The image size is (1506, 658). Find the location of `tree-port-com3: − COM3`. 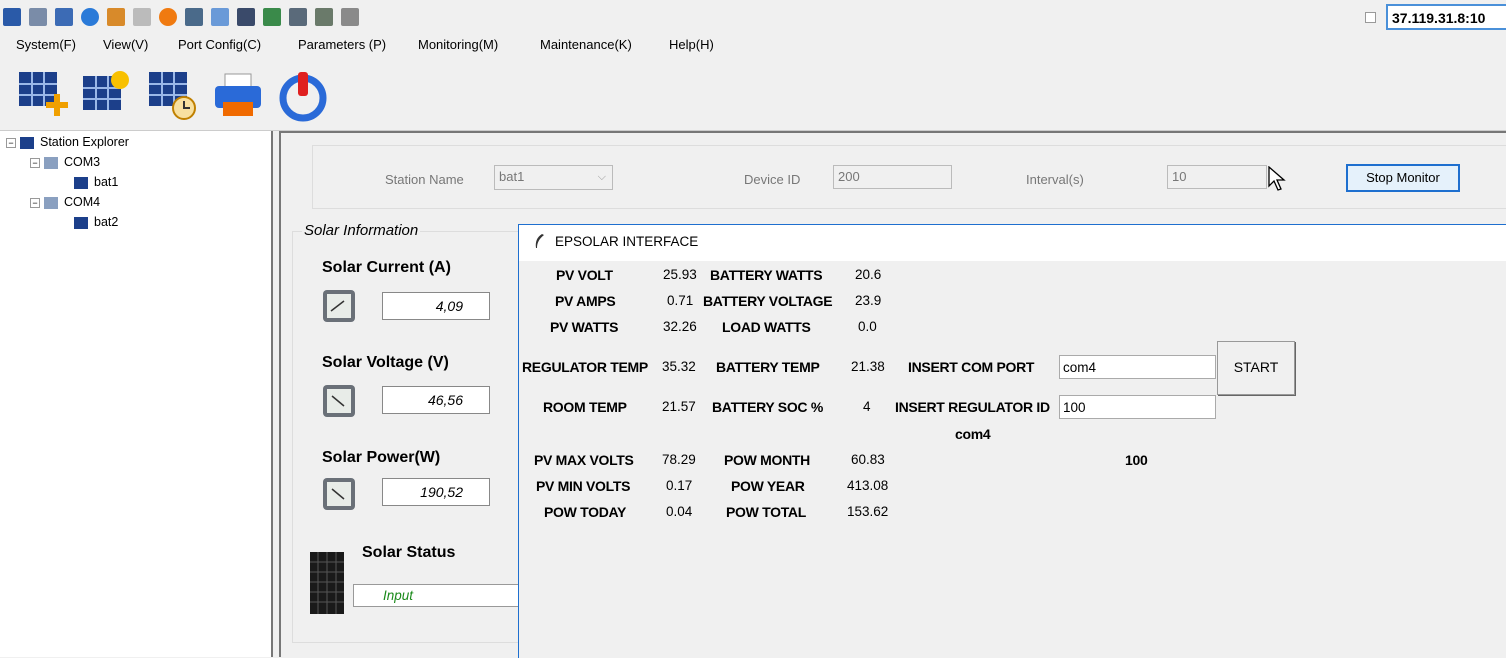

tree-port-com3: − COM3 is located at coordinates (65, 162).